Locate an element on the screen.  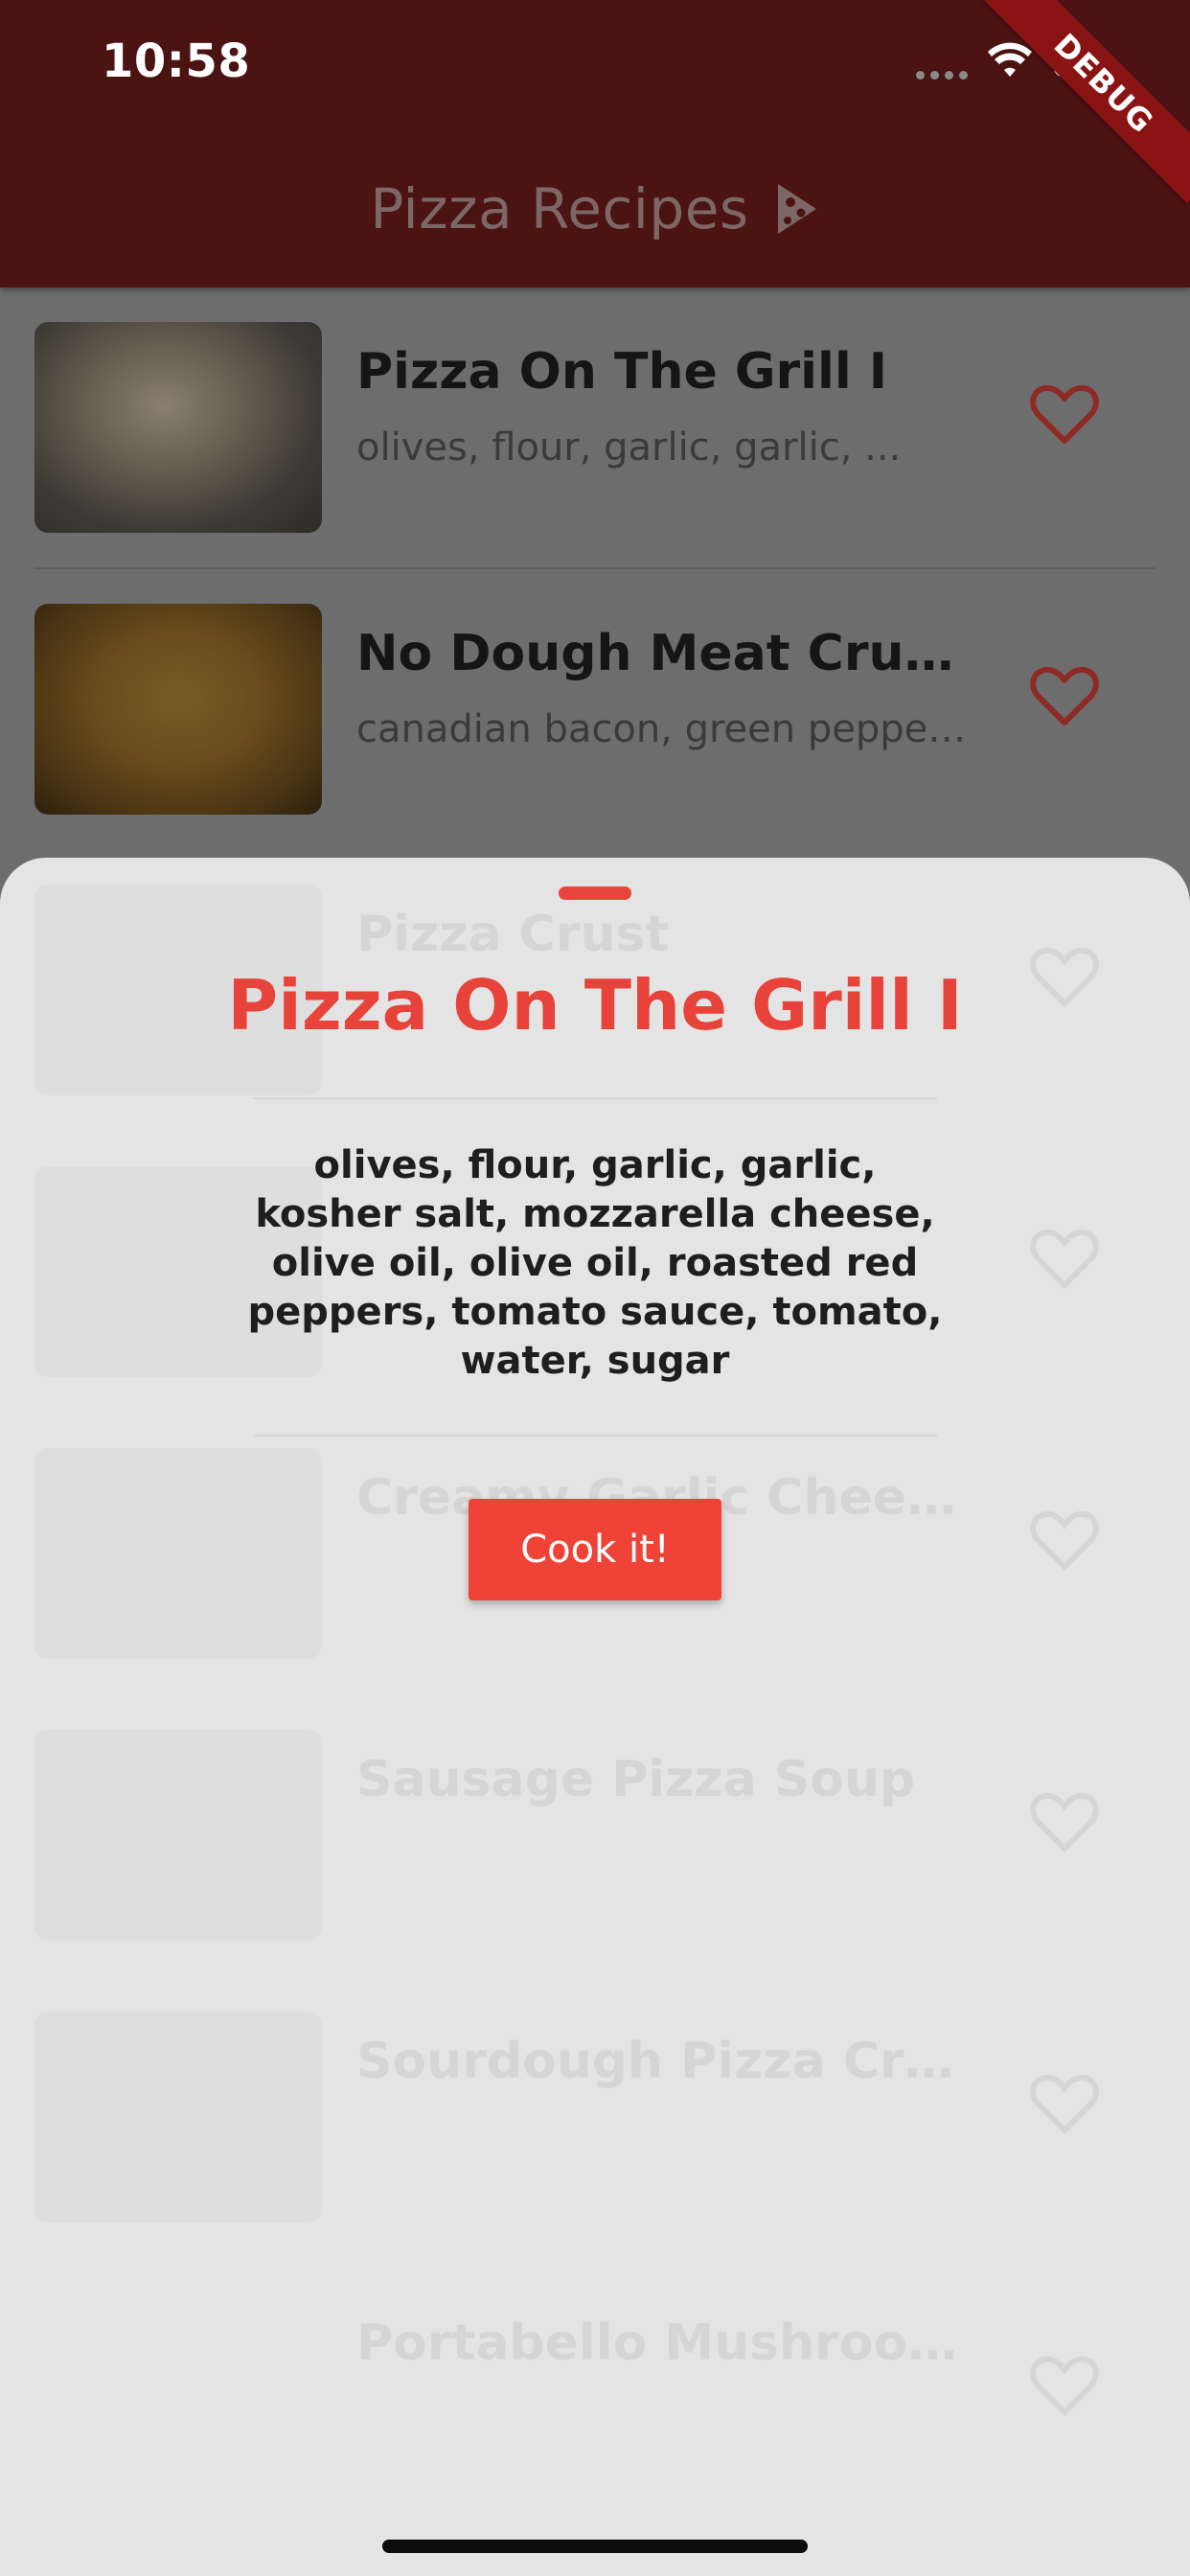
list-item: Sourdough Pizza Crust is located at coordinates (595, 2125).